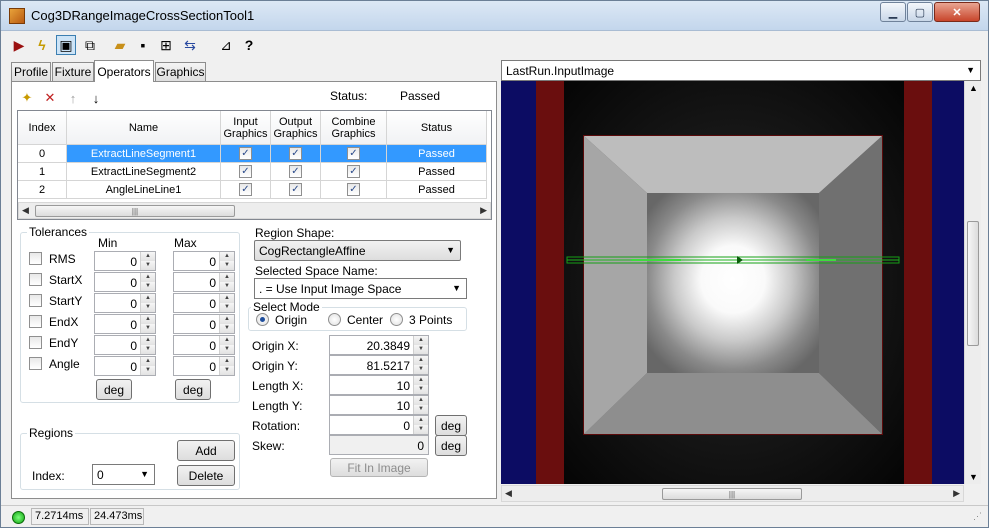  I want to click on minimize-button: ▁, so click(893, 12).